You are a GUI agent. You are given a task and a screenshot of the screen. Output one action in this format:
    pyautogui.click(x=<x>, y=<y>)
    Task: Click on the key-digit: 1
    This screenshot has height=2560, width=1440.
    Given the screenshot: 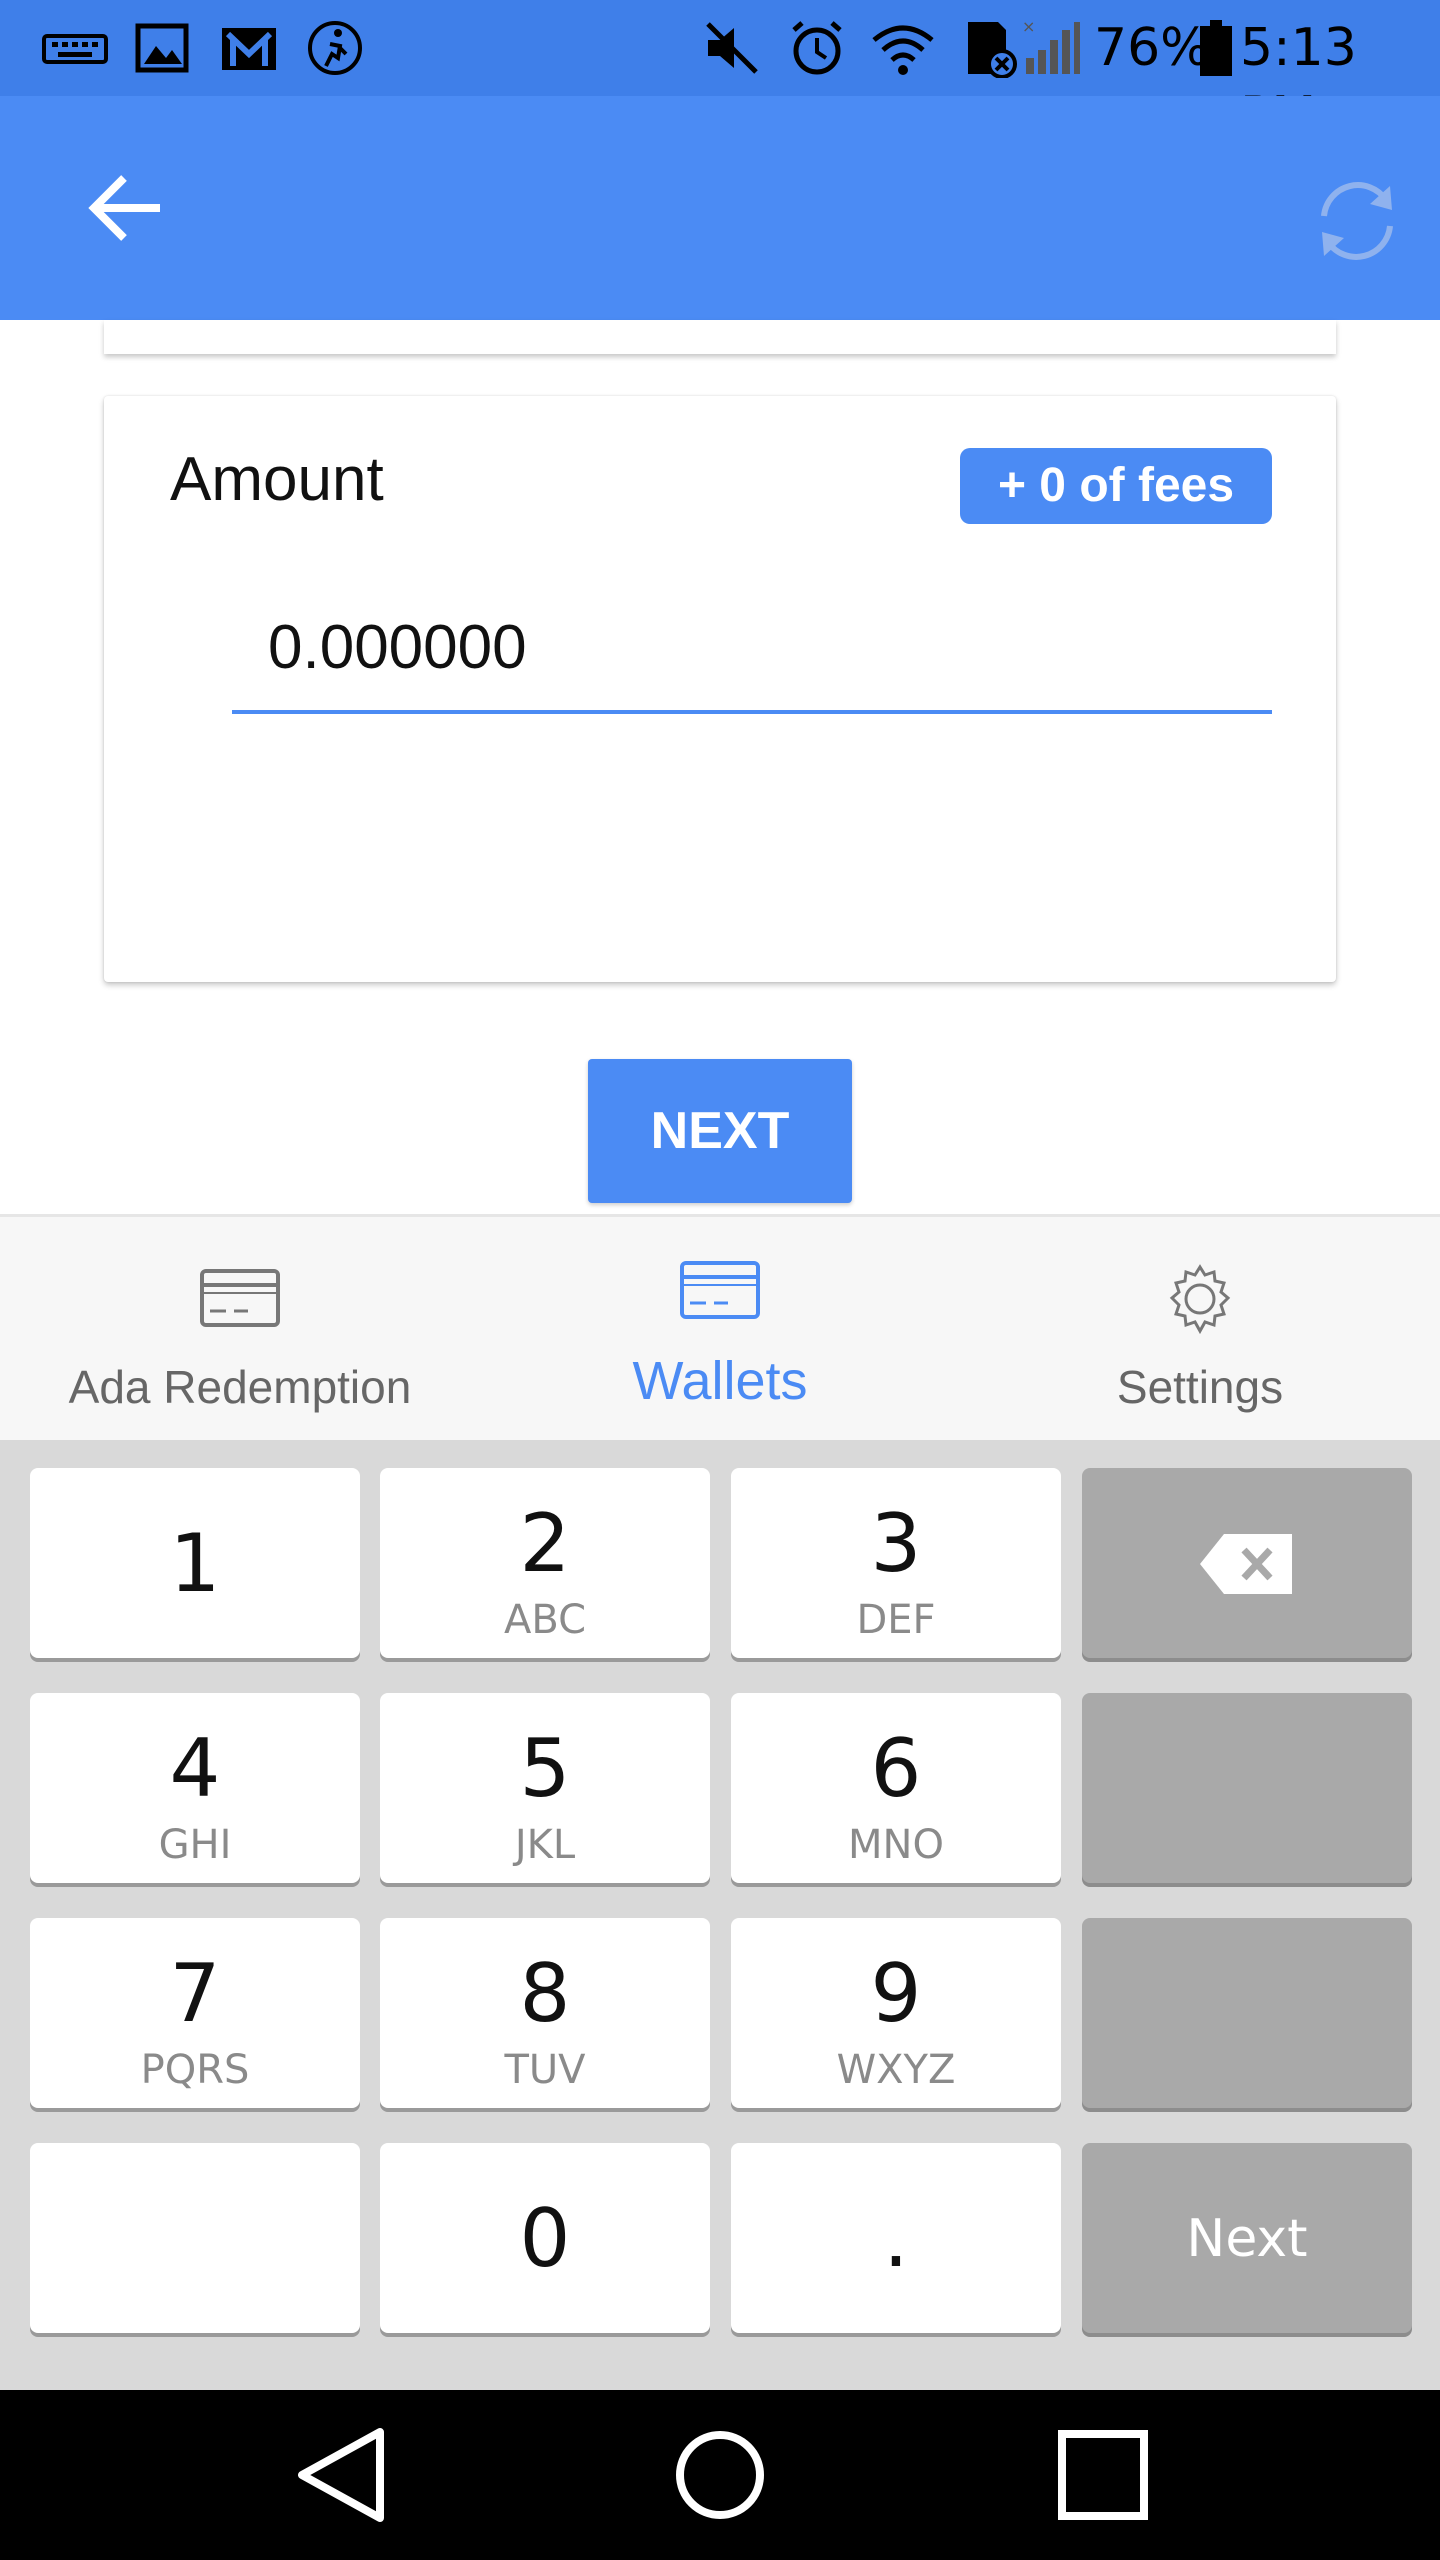 What is the action you would take?
    pyautogui.click(x=195, y=1563)
    